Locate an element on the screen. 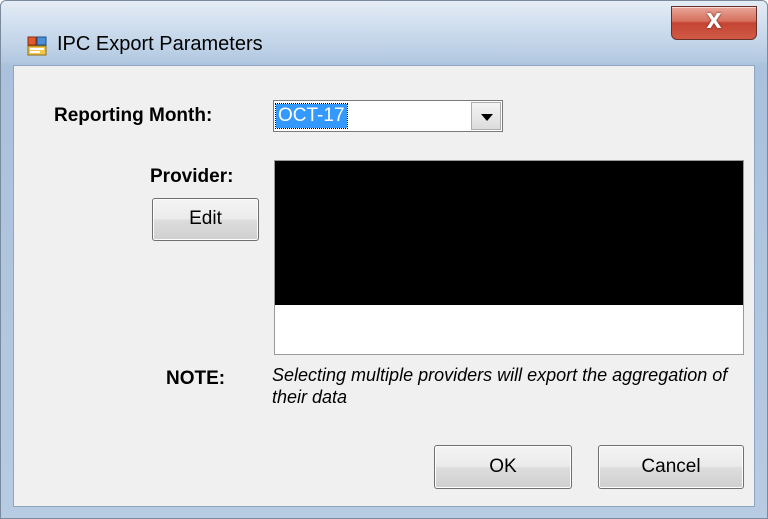  window-title: IPC Export Parameters is located at coordinates (160, 44).